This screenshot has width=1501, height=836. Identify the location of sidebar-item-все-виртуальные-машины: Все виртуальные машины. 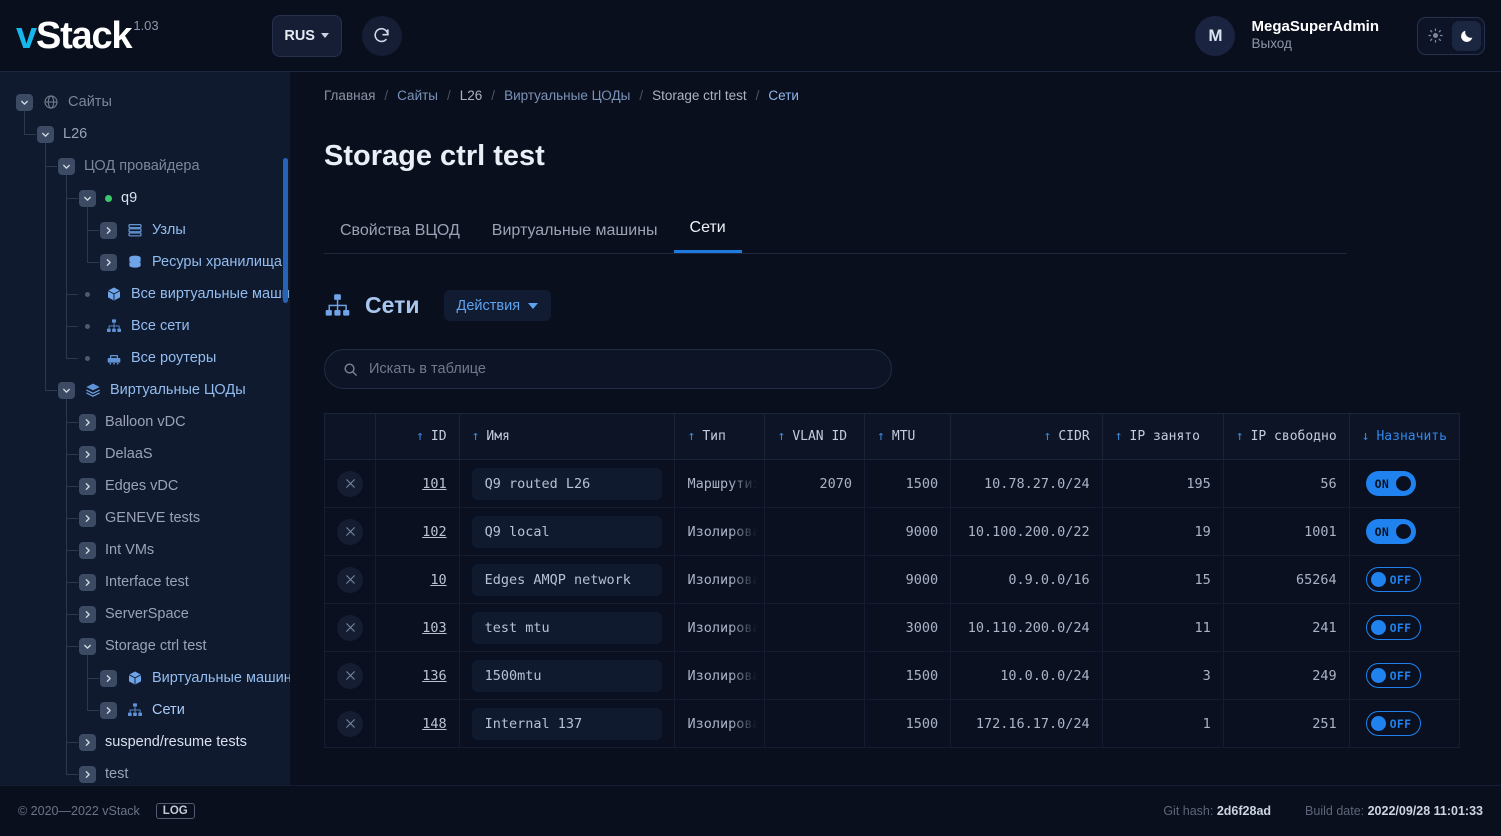
(145, 294).